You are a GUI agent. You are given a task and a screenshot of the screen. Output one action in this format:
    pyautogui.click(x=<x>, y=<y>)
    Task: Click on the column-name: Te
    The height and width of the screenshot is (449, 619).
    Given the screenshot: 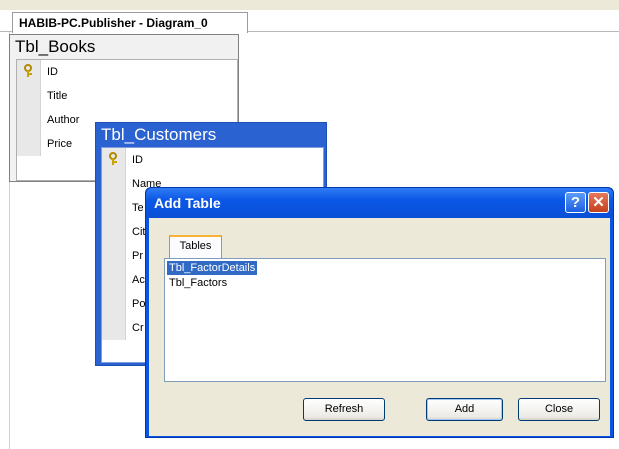 What is the action you would take?
    pyautogui.click(x=138, y=208)
    